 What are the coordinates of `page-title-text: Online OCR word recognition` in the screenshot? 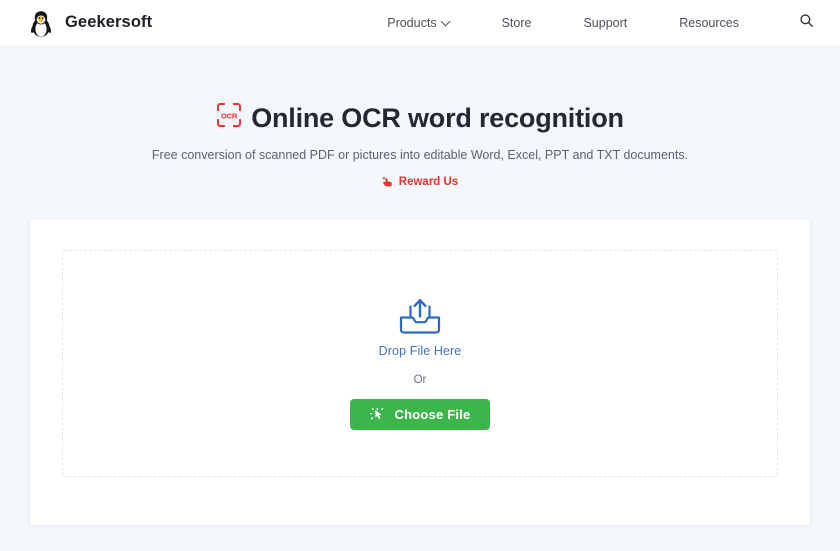 It's located at (437, 117).